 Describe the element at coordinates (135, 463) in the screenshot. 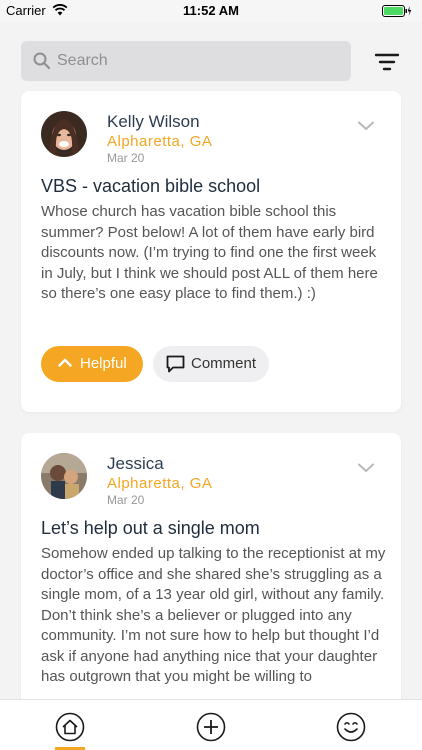

I see `author-name: Jessica` at that location.